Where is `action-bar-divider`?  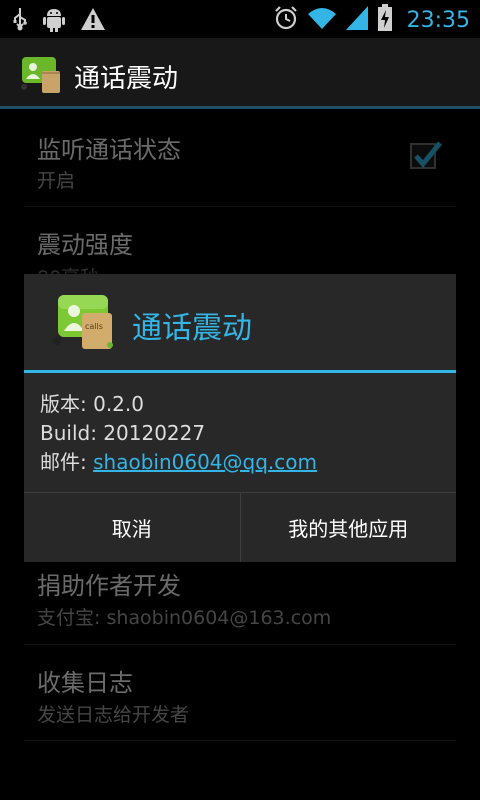 action-bar-divider is located at coordinates (240, 107).